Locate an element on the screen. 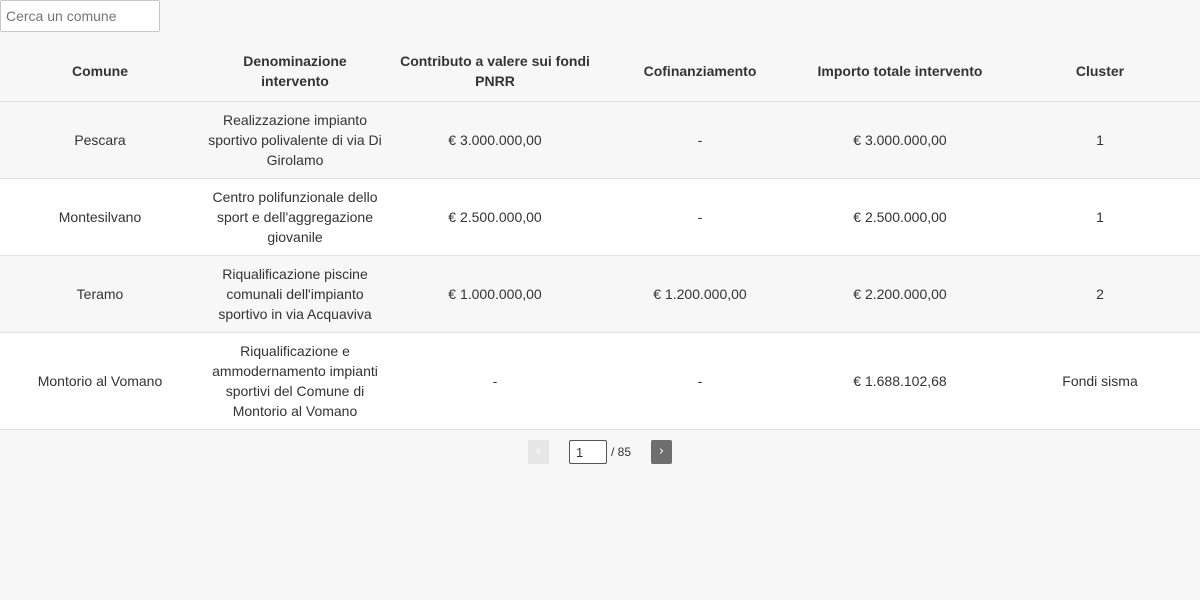 The width and height of the screenshot is (1200, 600). search-input is located at coordinates (80, 16).